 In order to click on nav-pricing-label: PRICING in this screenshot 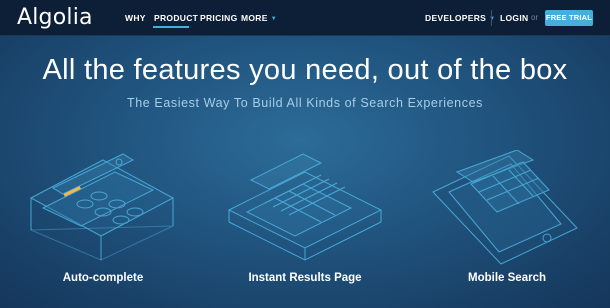, I will do `click(219, 18)`.